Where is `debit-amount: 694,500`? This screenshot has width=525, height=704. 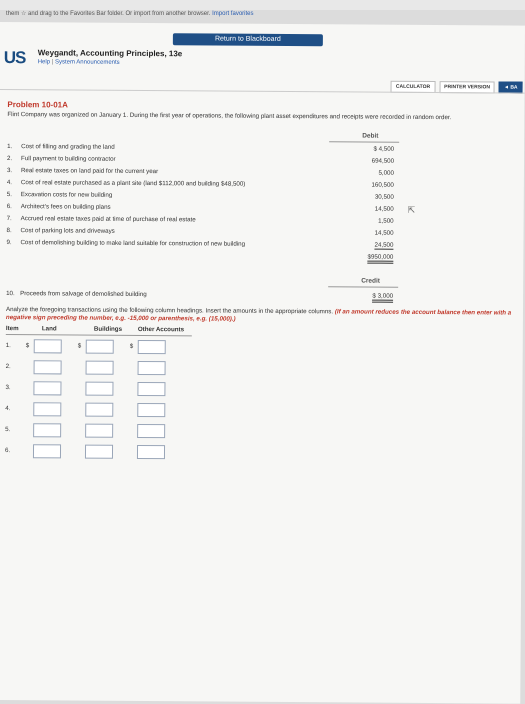
debit-amount: 694,500 is located at coordinates (383, 161).